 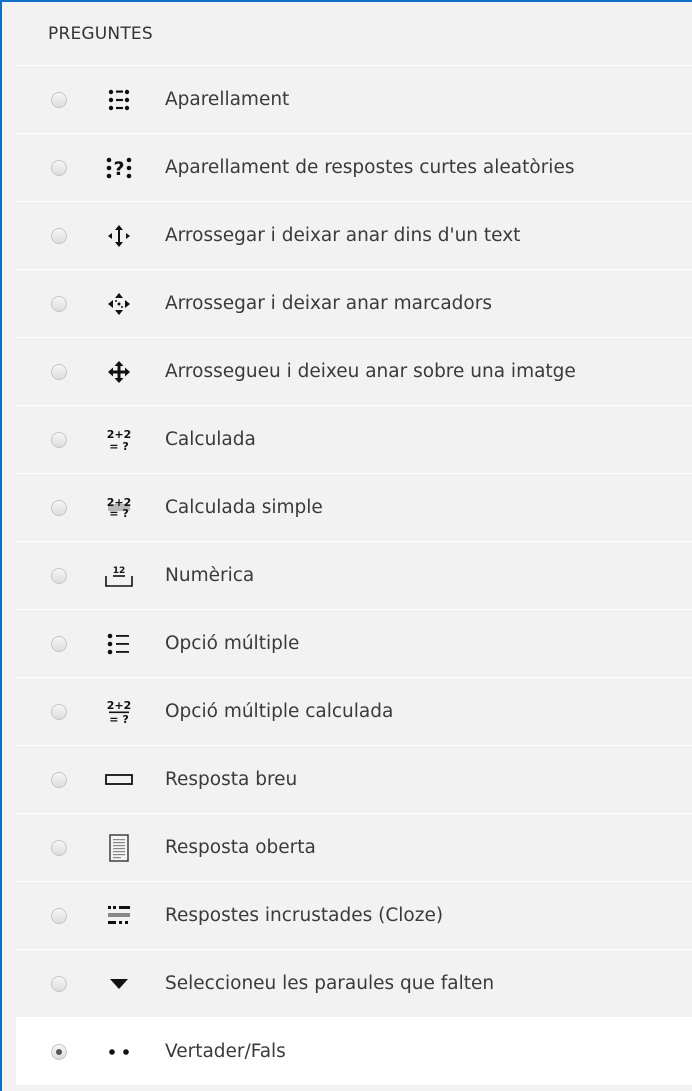 What do you see at coordinates (119, 236) in the screenshot?
I see `drag-drop-text-icon` at bounding box center [119, 236].